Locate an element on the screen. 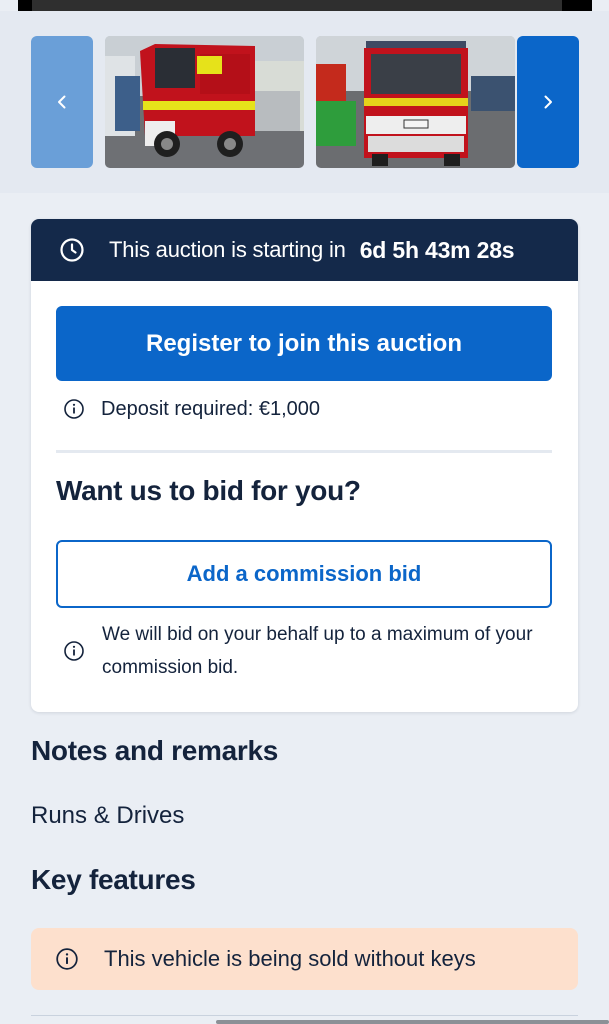 The width and height of the screenshot is (609, 1024). notes-text: Runs & Drives is located at coordinates (108, 815).